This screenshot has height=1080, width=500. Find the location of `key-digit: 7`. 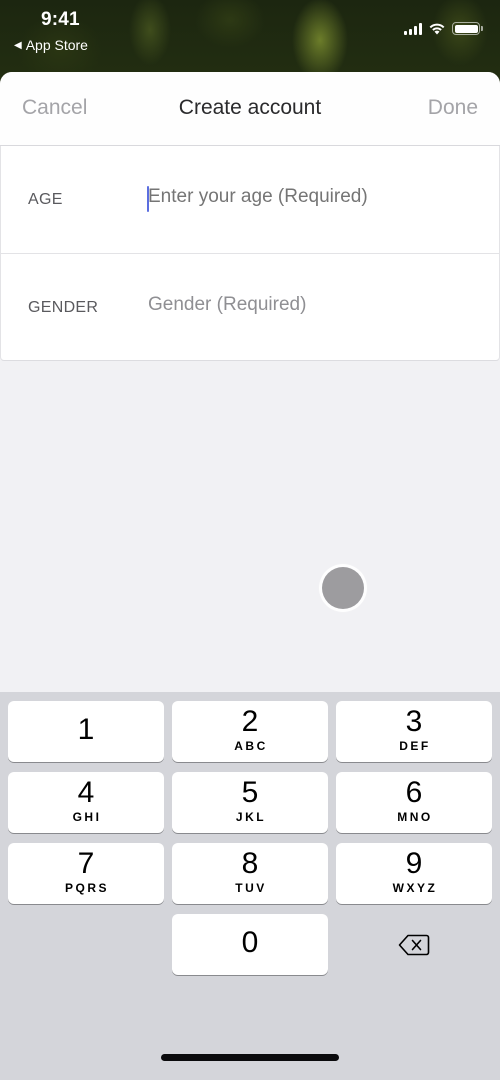

key-digit: 7 is located at coordinates (86, 863).